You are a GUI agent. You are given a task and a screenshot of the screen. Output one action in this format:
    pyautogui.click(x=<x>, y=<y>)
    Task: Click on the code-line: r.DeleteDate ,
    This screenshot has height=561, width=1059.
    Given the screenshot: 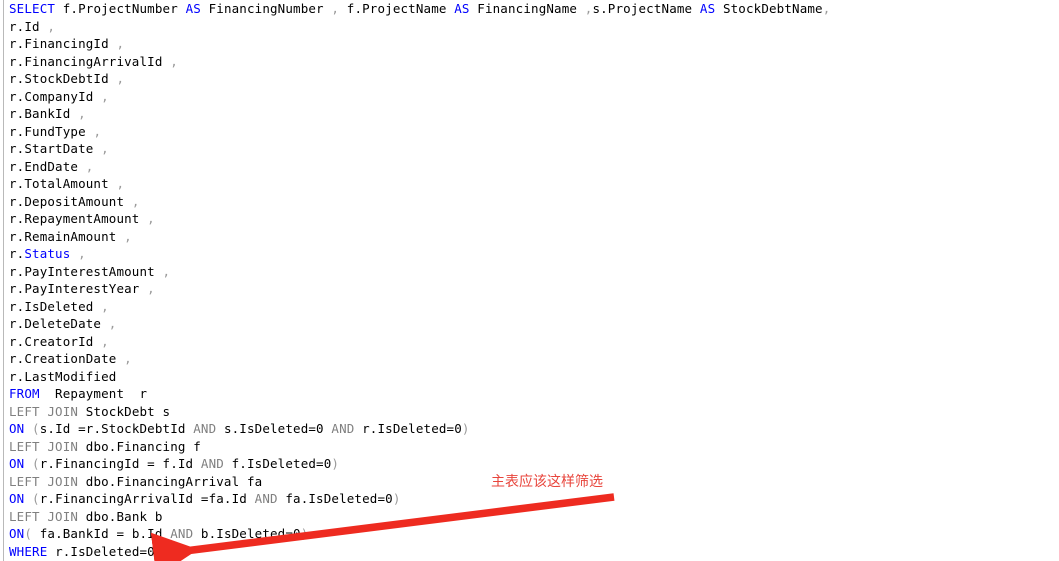 What is the action you would take?
    pyautogui.click(x=62, y=324)
    